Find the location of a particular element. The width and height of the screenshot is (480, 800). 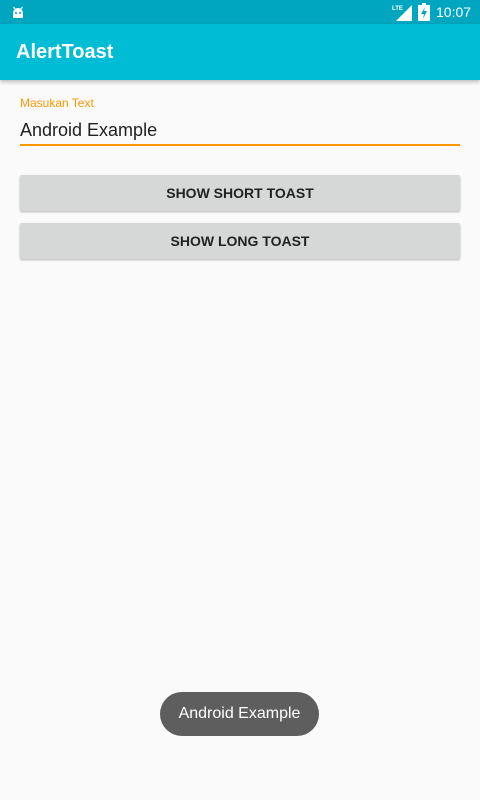

status-bar: LTE 10:07 is located at coordinates (240, 12).